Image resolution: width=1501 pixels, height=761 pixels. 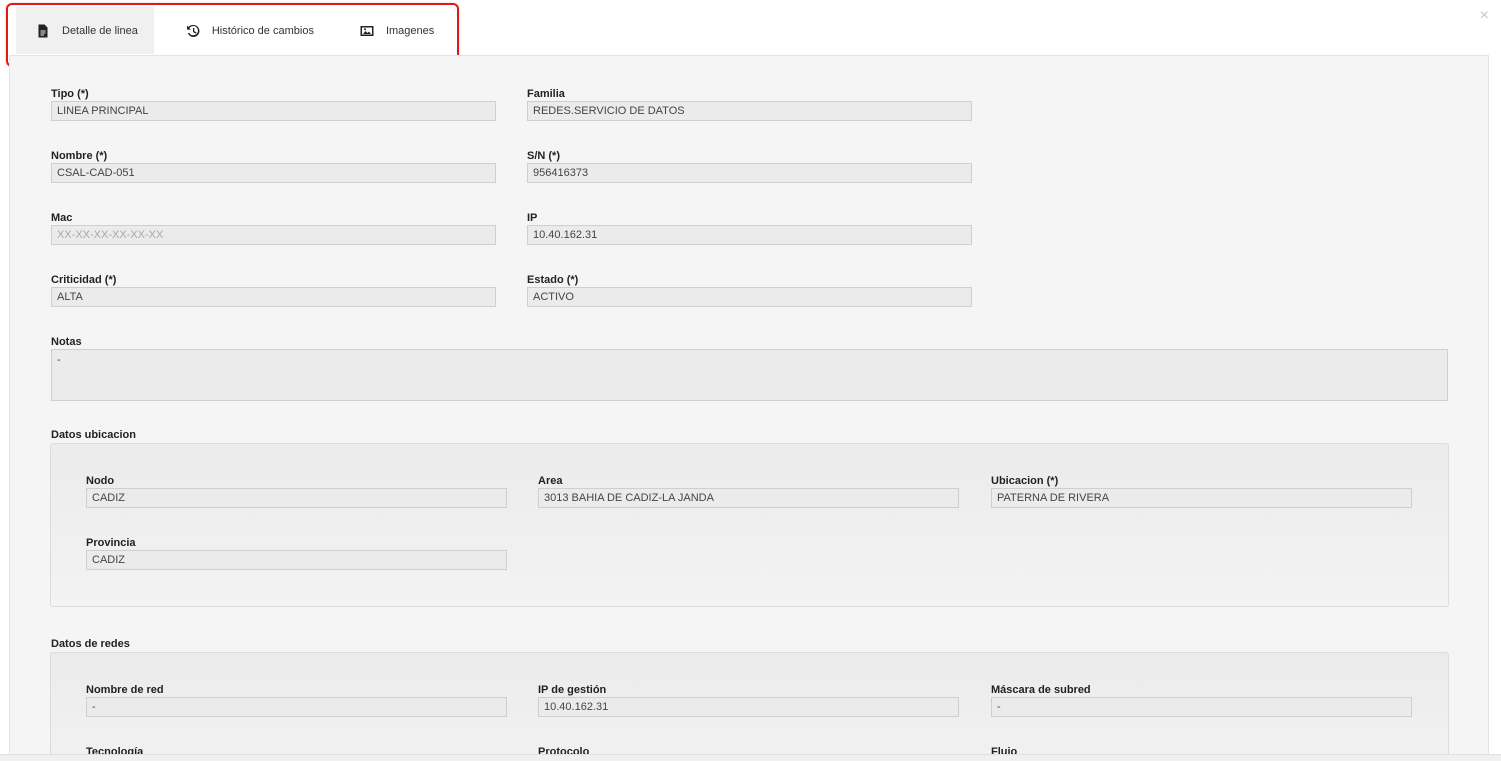 I want to click on datos-redes-title: Datos de redes, so click(x=90, y=644).